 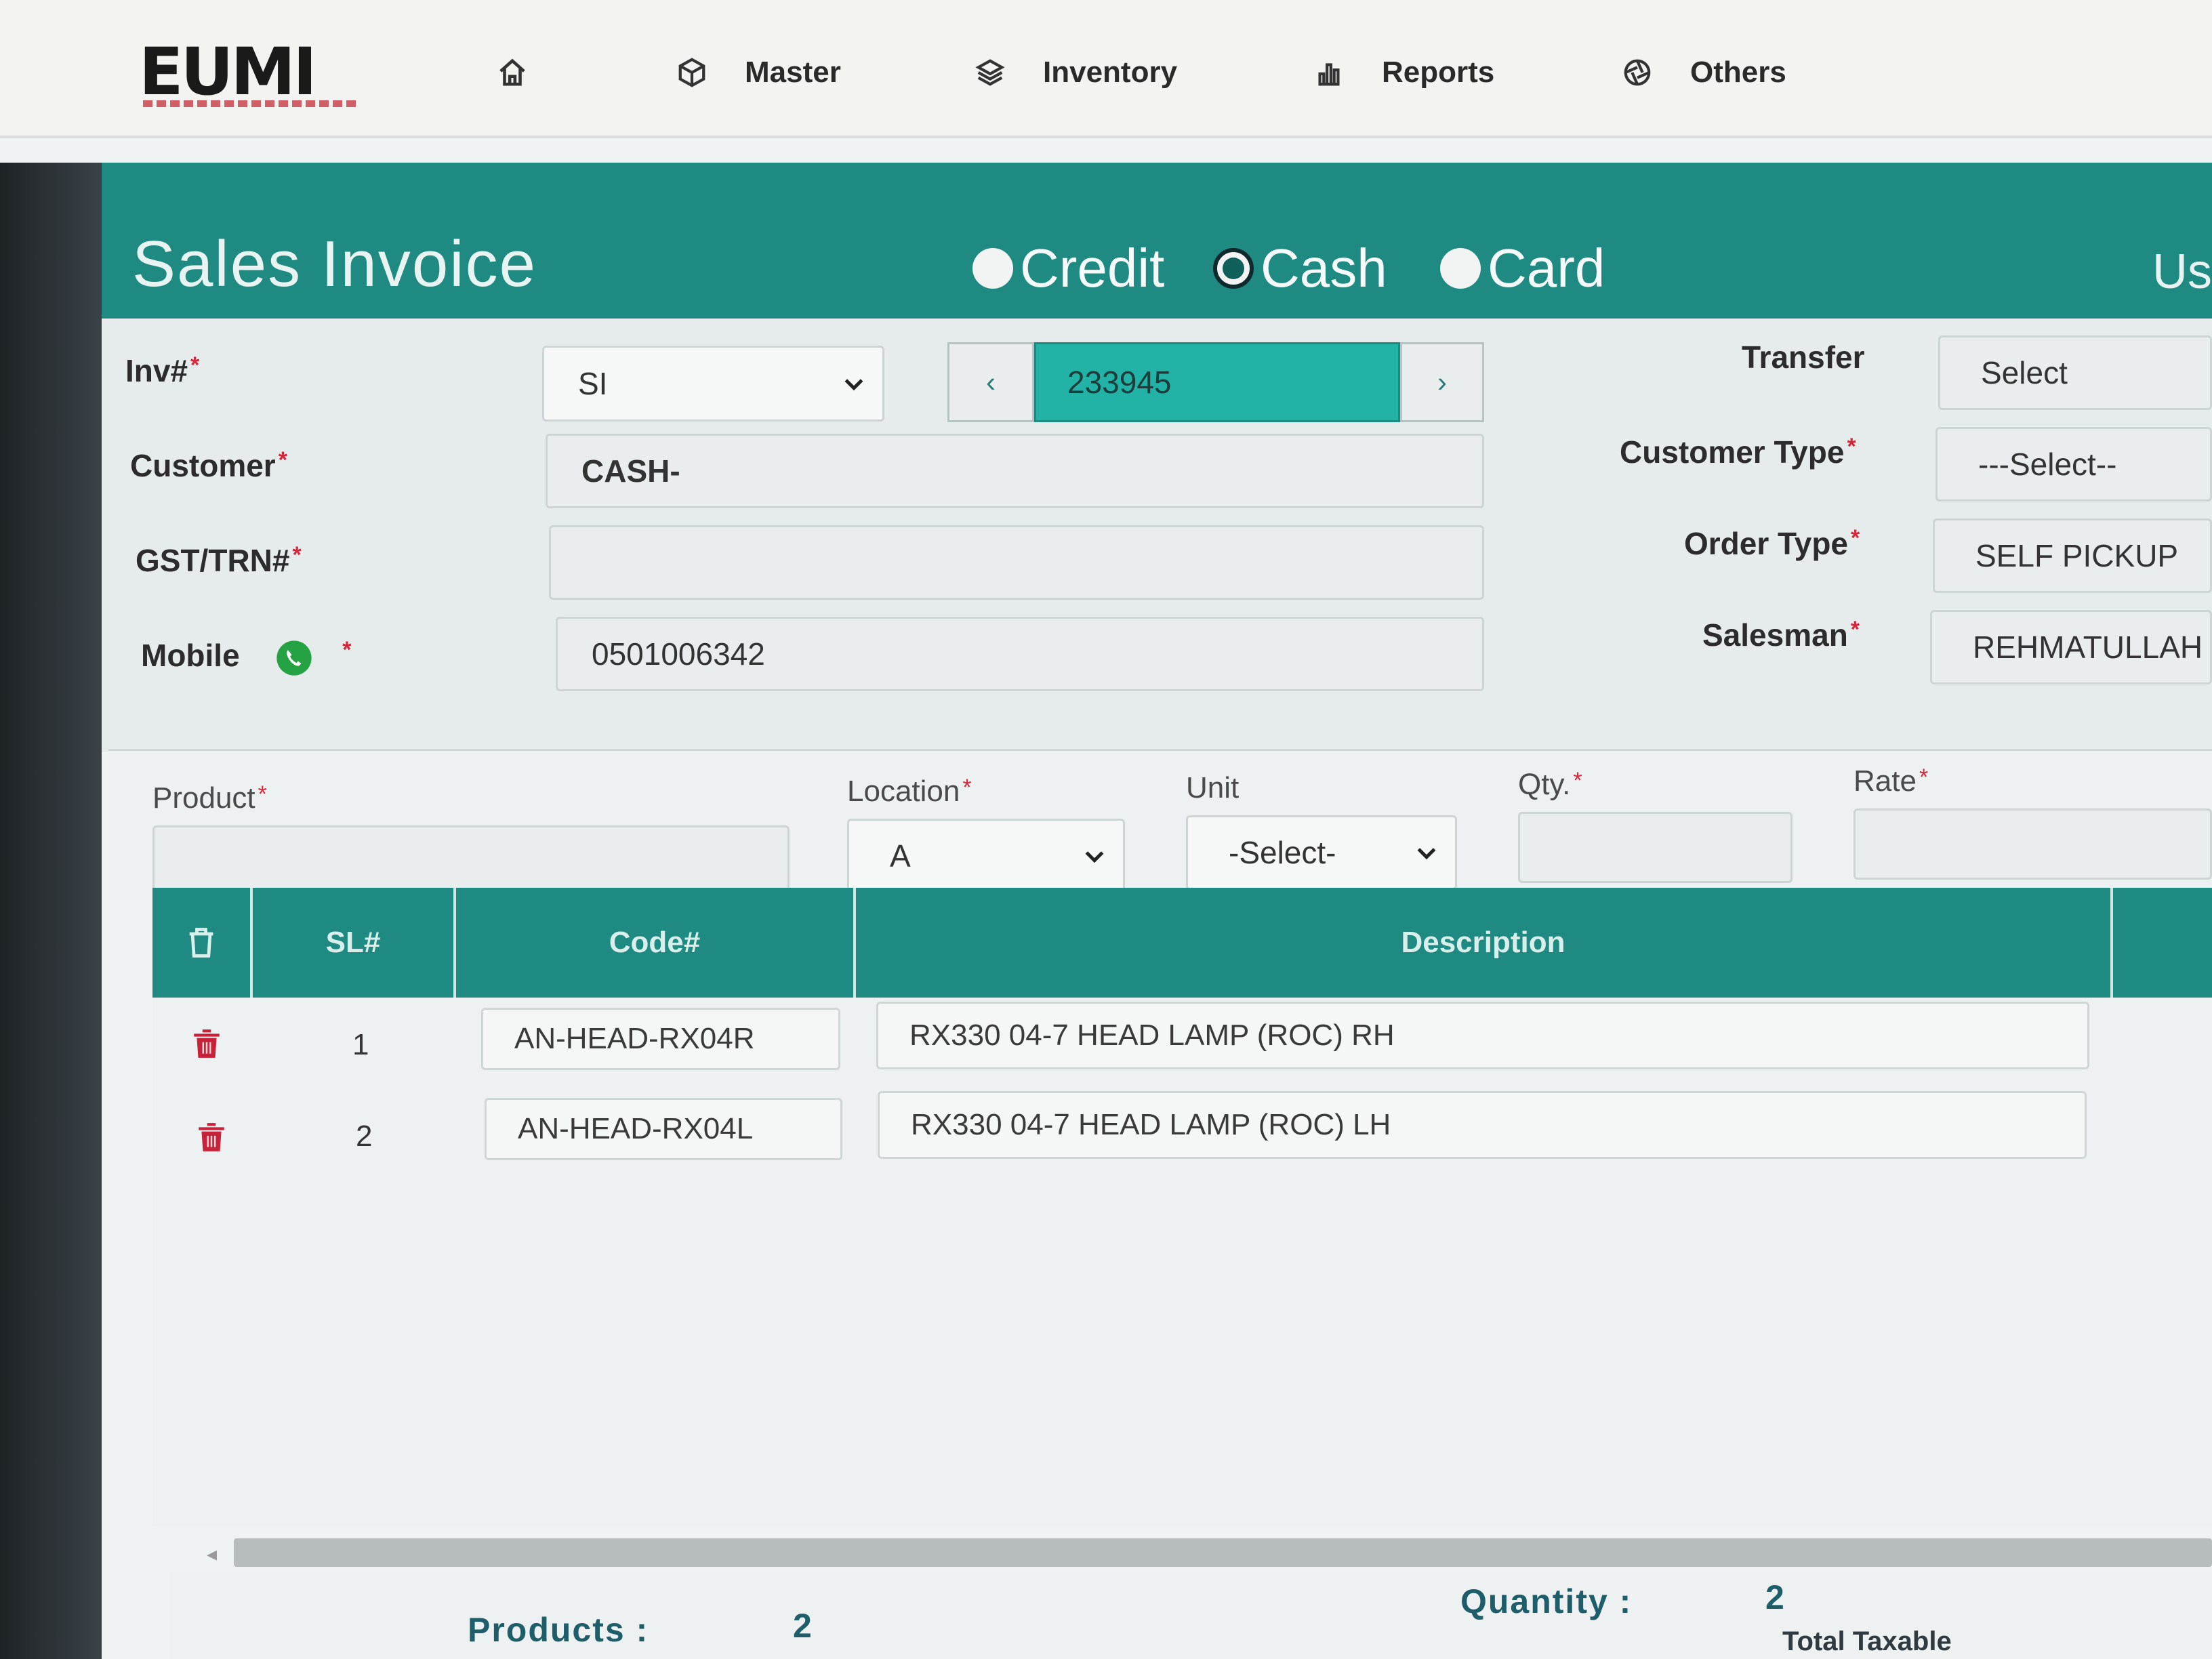 I want to click on mobile-input: 0501006342, so click(x=1020, y=654).